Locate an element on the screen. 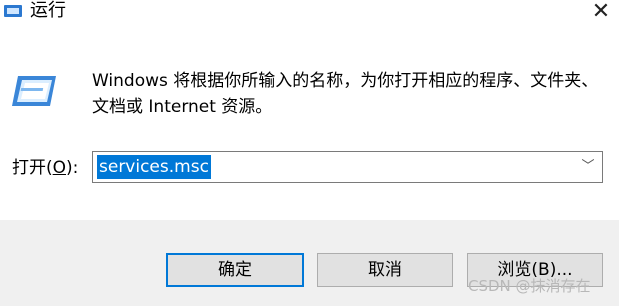 The height and width of the screenshot is (306, 619). close-icon: ✕ is located at coordinates (601, 12).